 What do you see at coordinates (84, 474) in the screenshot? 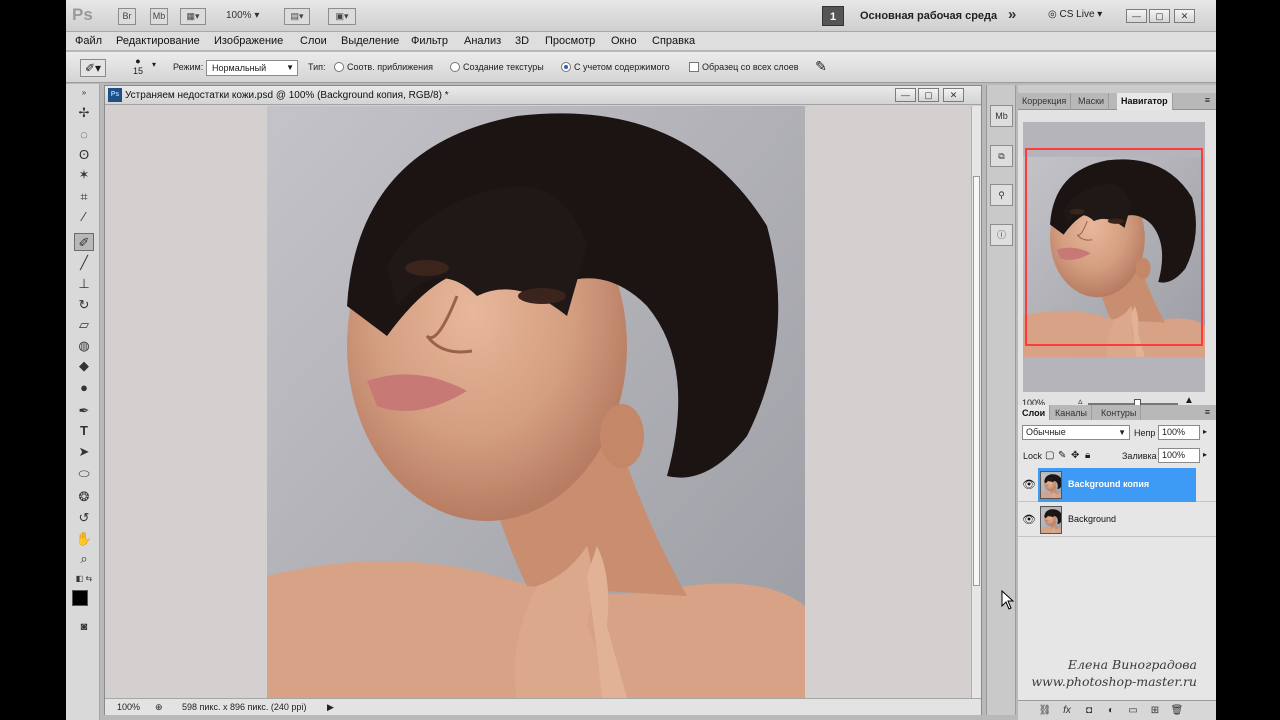
I see `ellipse-tool-icon: ⬭` at bounding box center [84, 474].